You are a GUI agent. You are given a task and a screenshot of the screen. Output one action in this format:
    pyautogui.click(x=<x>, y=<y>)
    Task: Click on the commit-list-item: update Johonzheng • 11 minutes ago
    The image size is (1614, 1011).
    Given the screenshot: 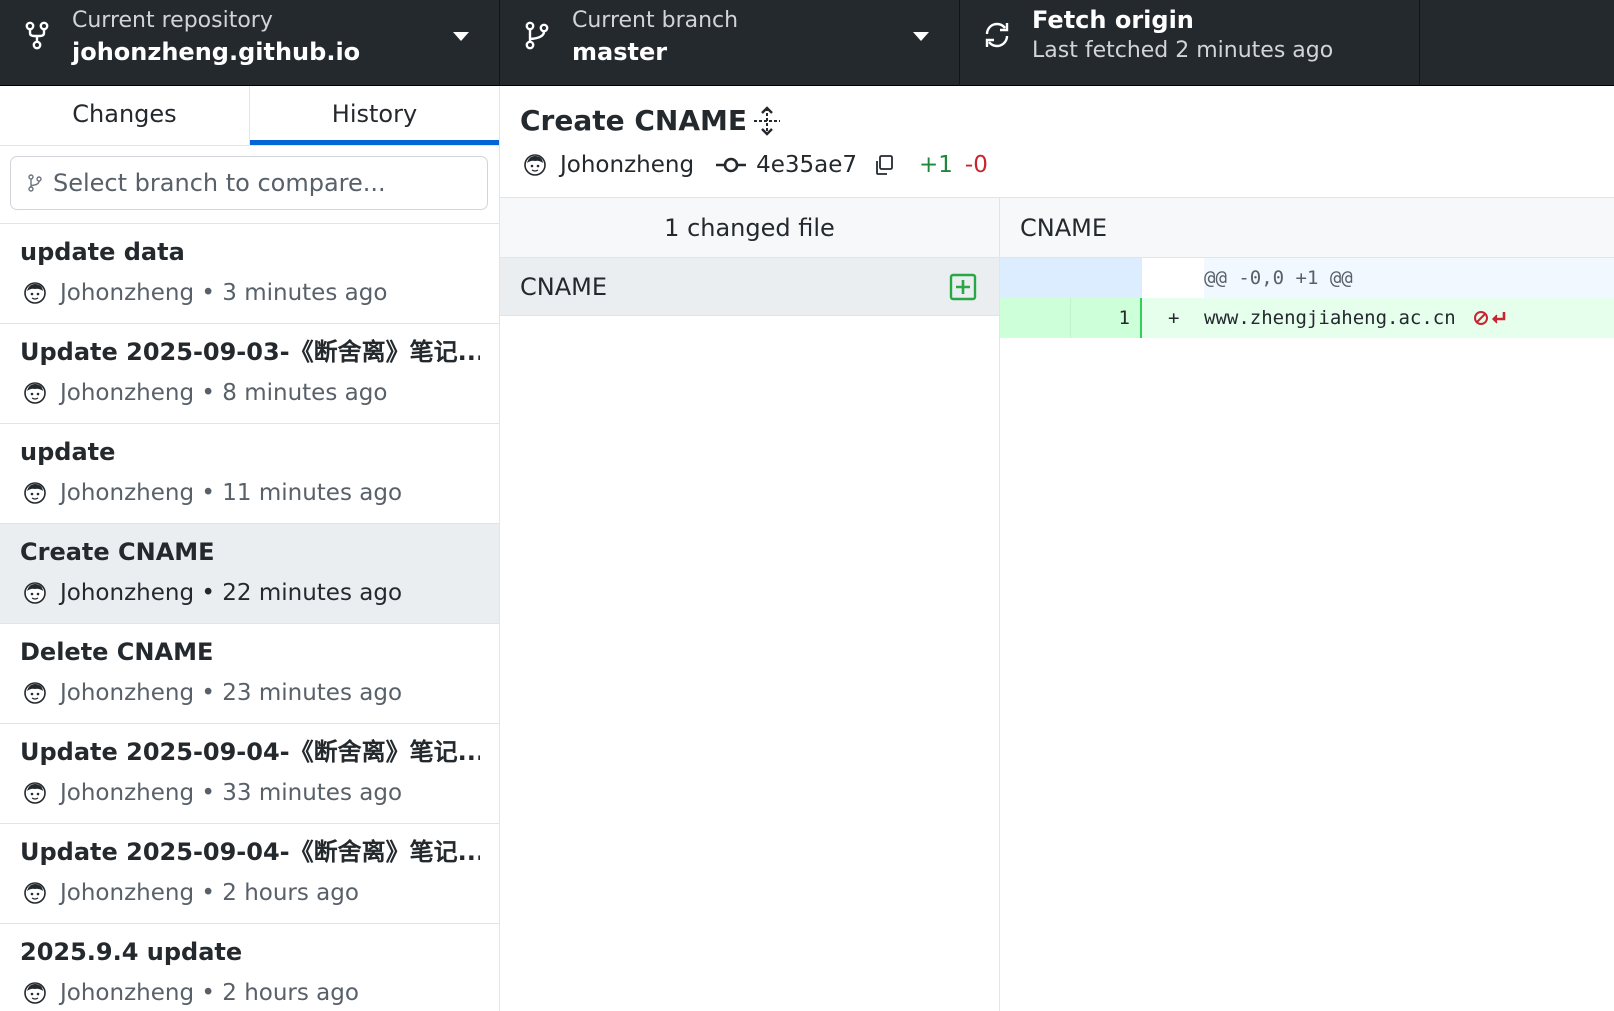 What is the action you would take?
    pyautogui.click(x=249, y=474)
    